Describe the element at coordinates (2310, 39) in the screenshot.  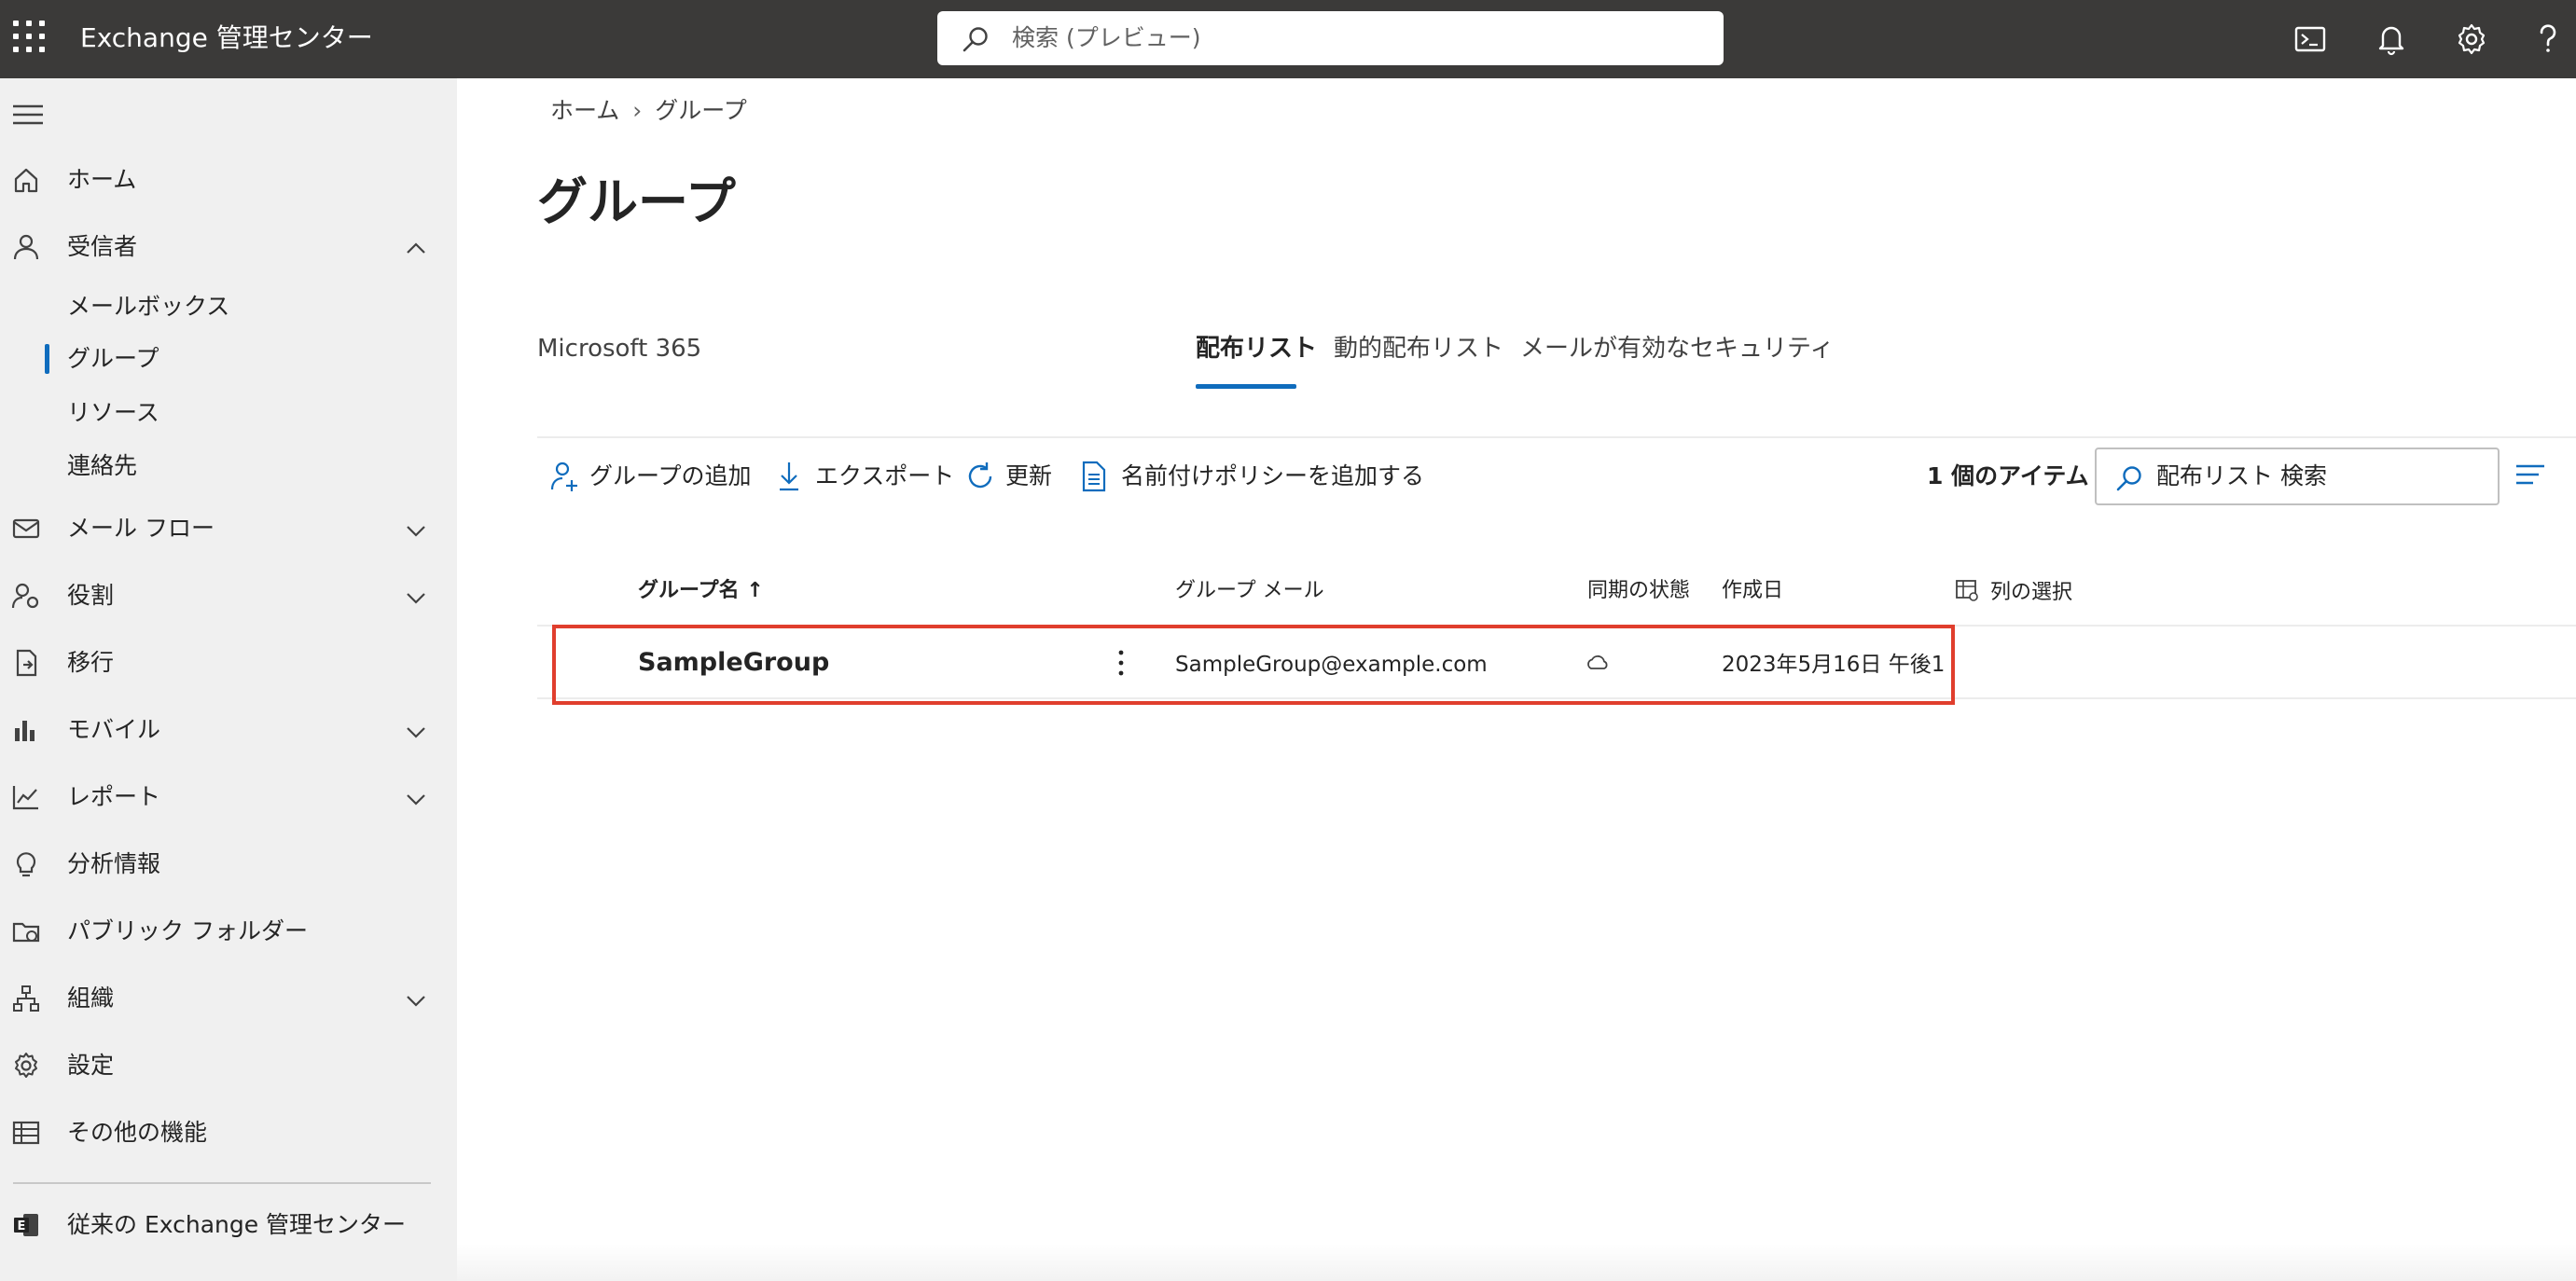
I see `terminal-icon` at that location.